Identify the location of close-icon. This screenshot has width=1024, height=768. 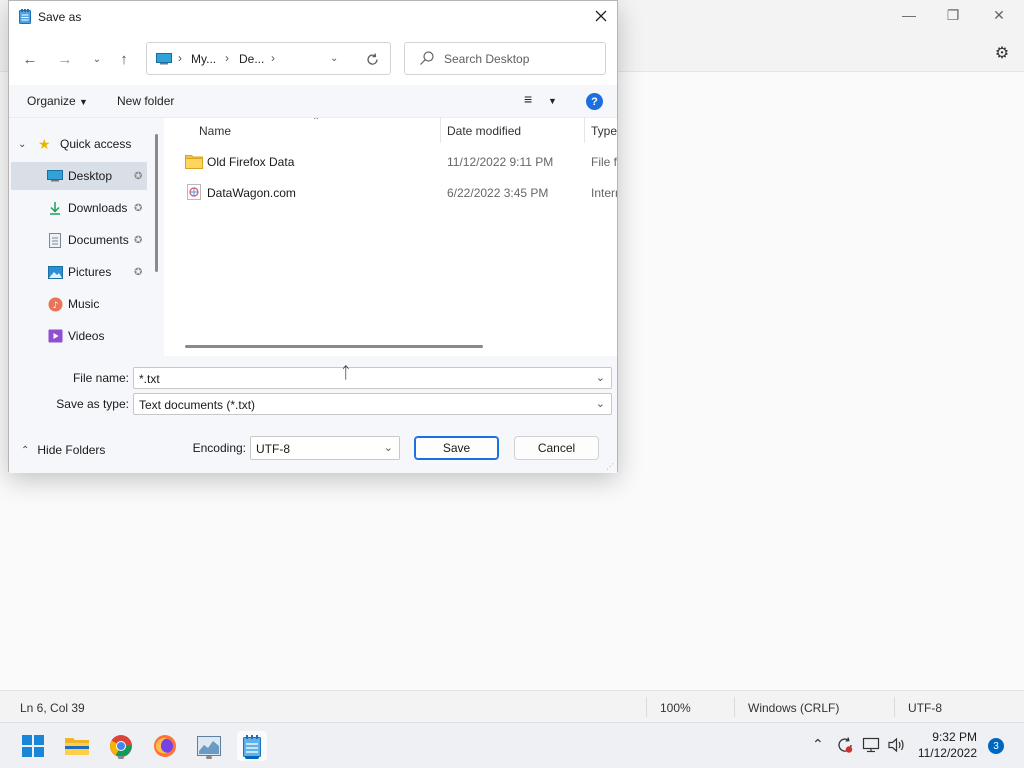
(601, 16).